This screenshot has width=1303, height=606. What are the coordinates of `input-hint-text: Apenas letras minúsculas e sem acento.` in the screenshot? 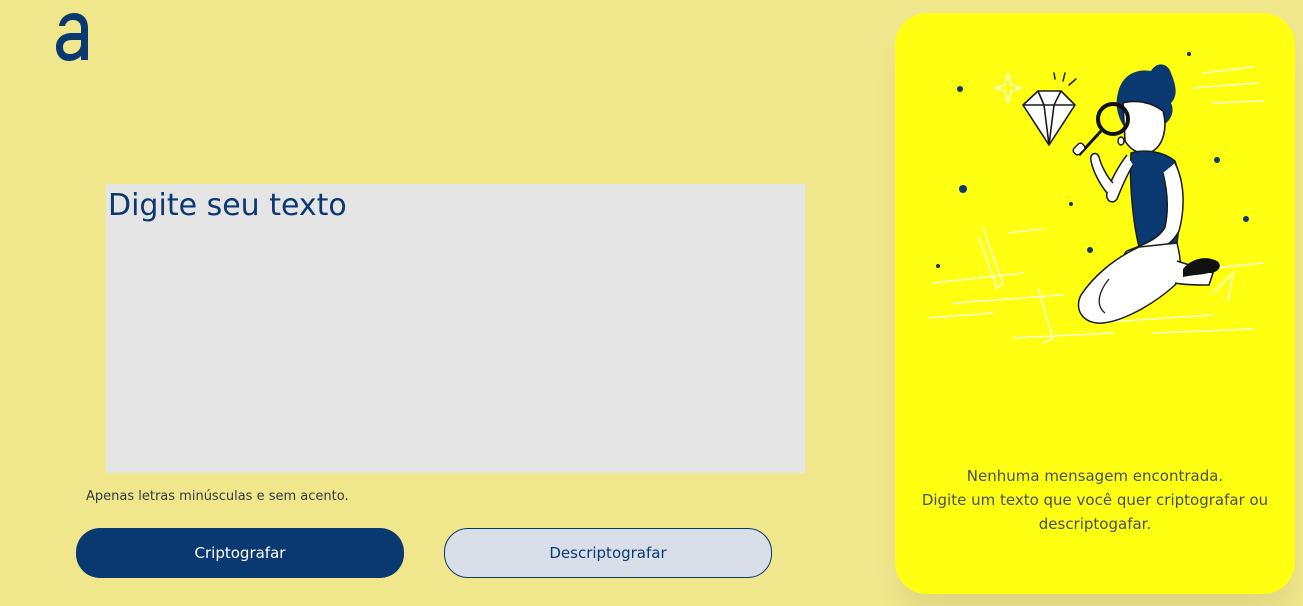 It's located at (217, 496).